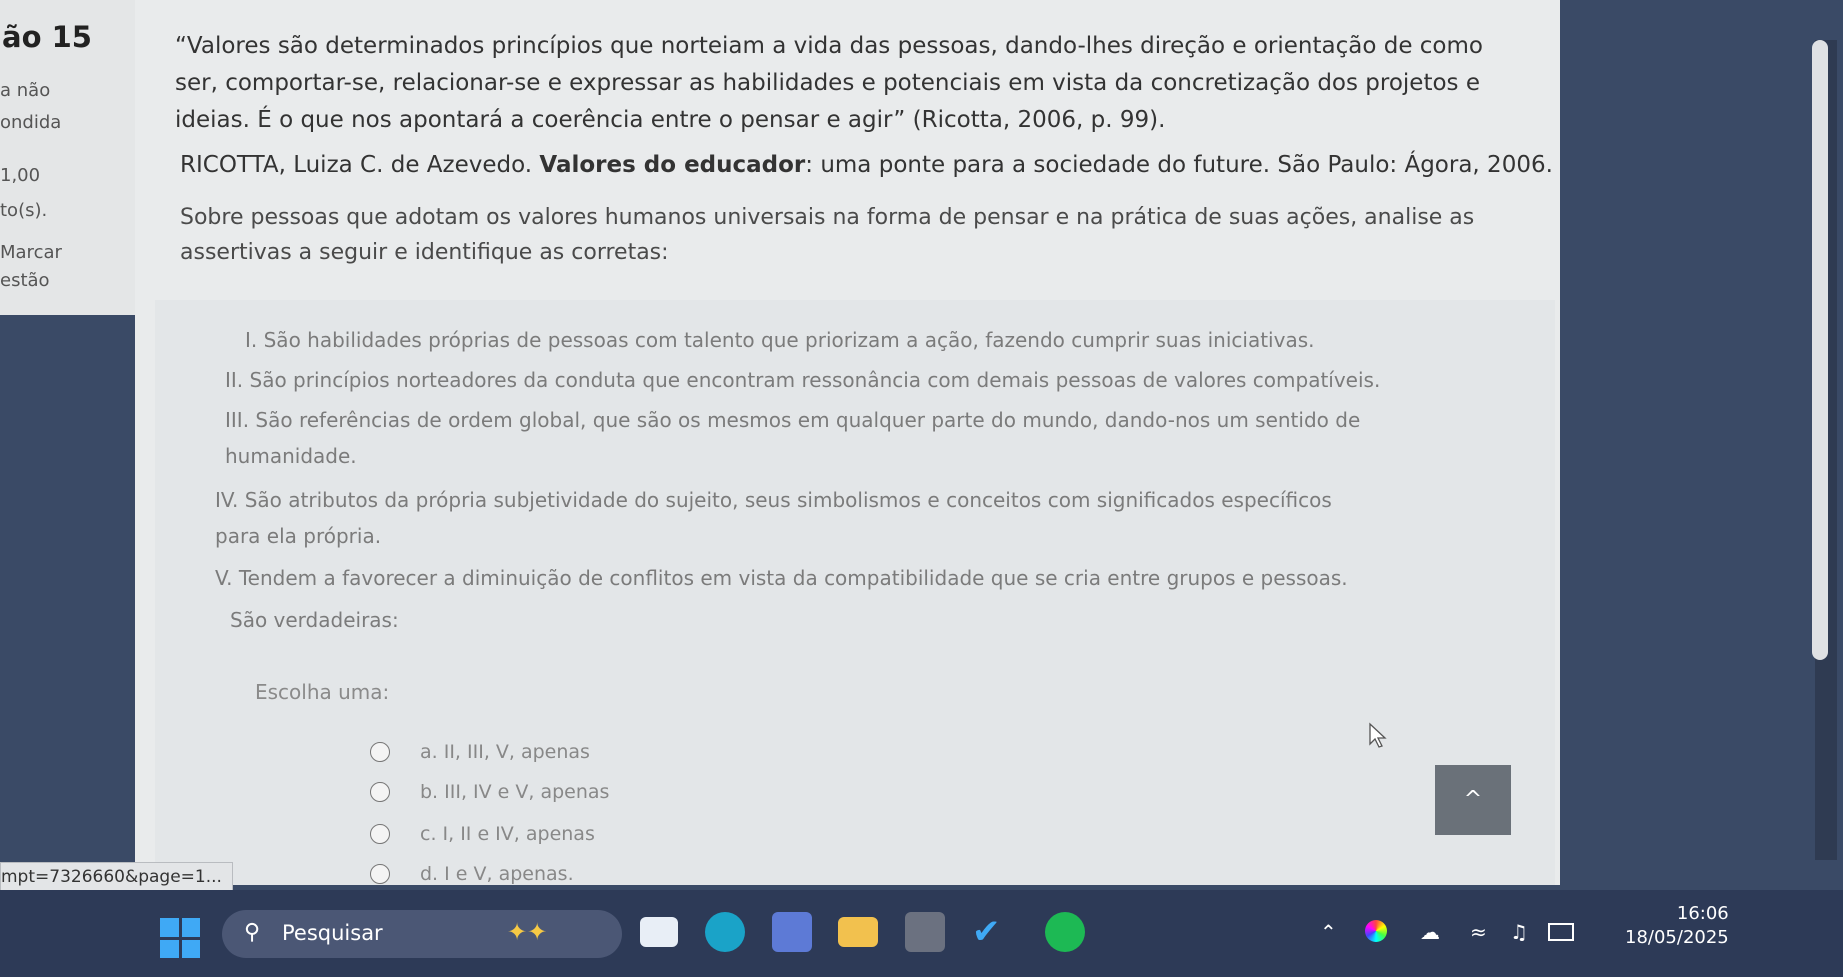 Image resolution: width=1843 pixels, height=977 pixels. What do you see at coordinates (24, 210) in the screenshot?
I see `grade-label: to(s).` at bounding box center [24, 210].